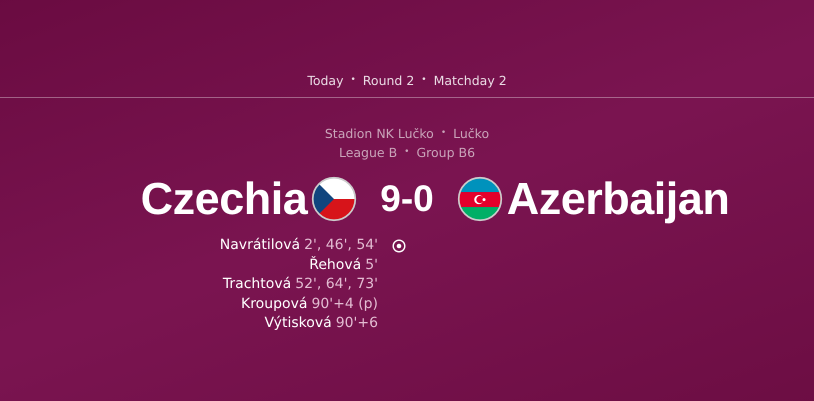 This screenshot has height=401, width=814. What do you see at coordinates (274, 304) in the screenshot?
I see `scorer-name: Kroupová` at bounding box center [274, 304].